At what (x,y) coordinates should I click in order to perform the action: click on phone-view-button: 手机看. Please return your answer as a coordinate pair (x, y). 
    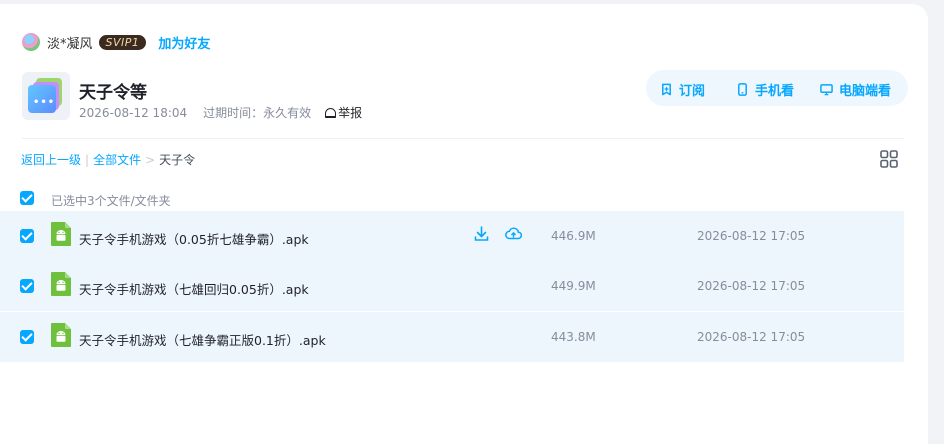
    Looking at the image, I should click on (765, 89).